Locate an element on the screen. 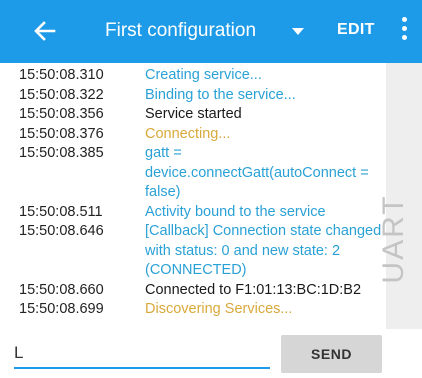  back-button is located at coordinates (45, 31).